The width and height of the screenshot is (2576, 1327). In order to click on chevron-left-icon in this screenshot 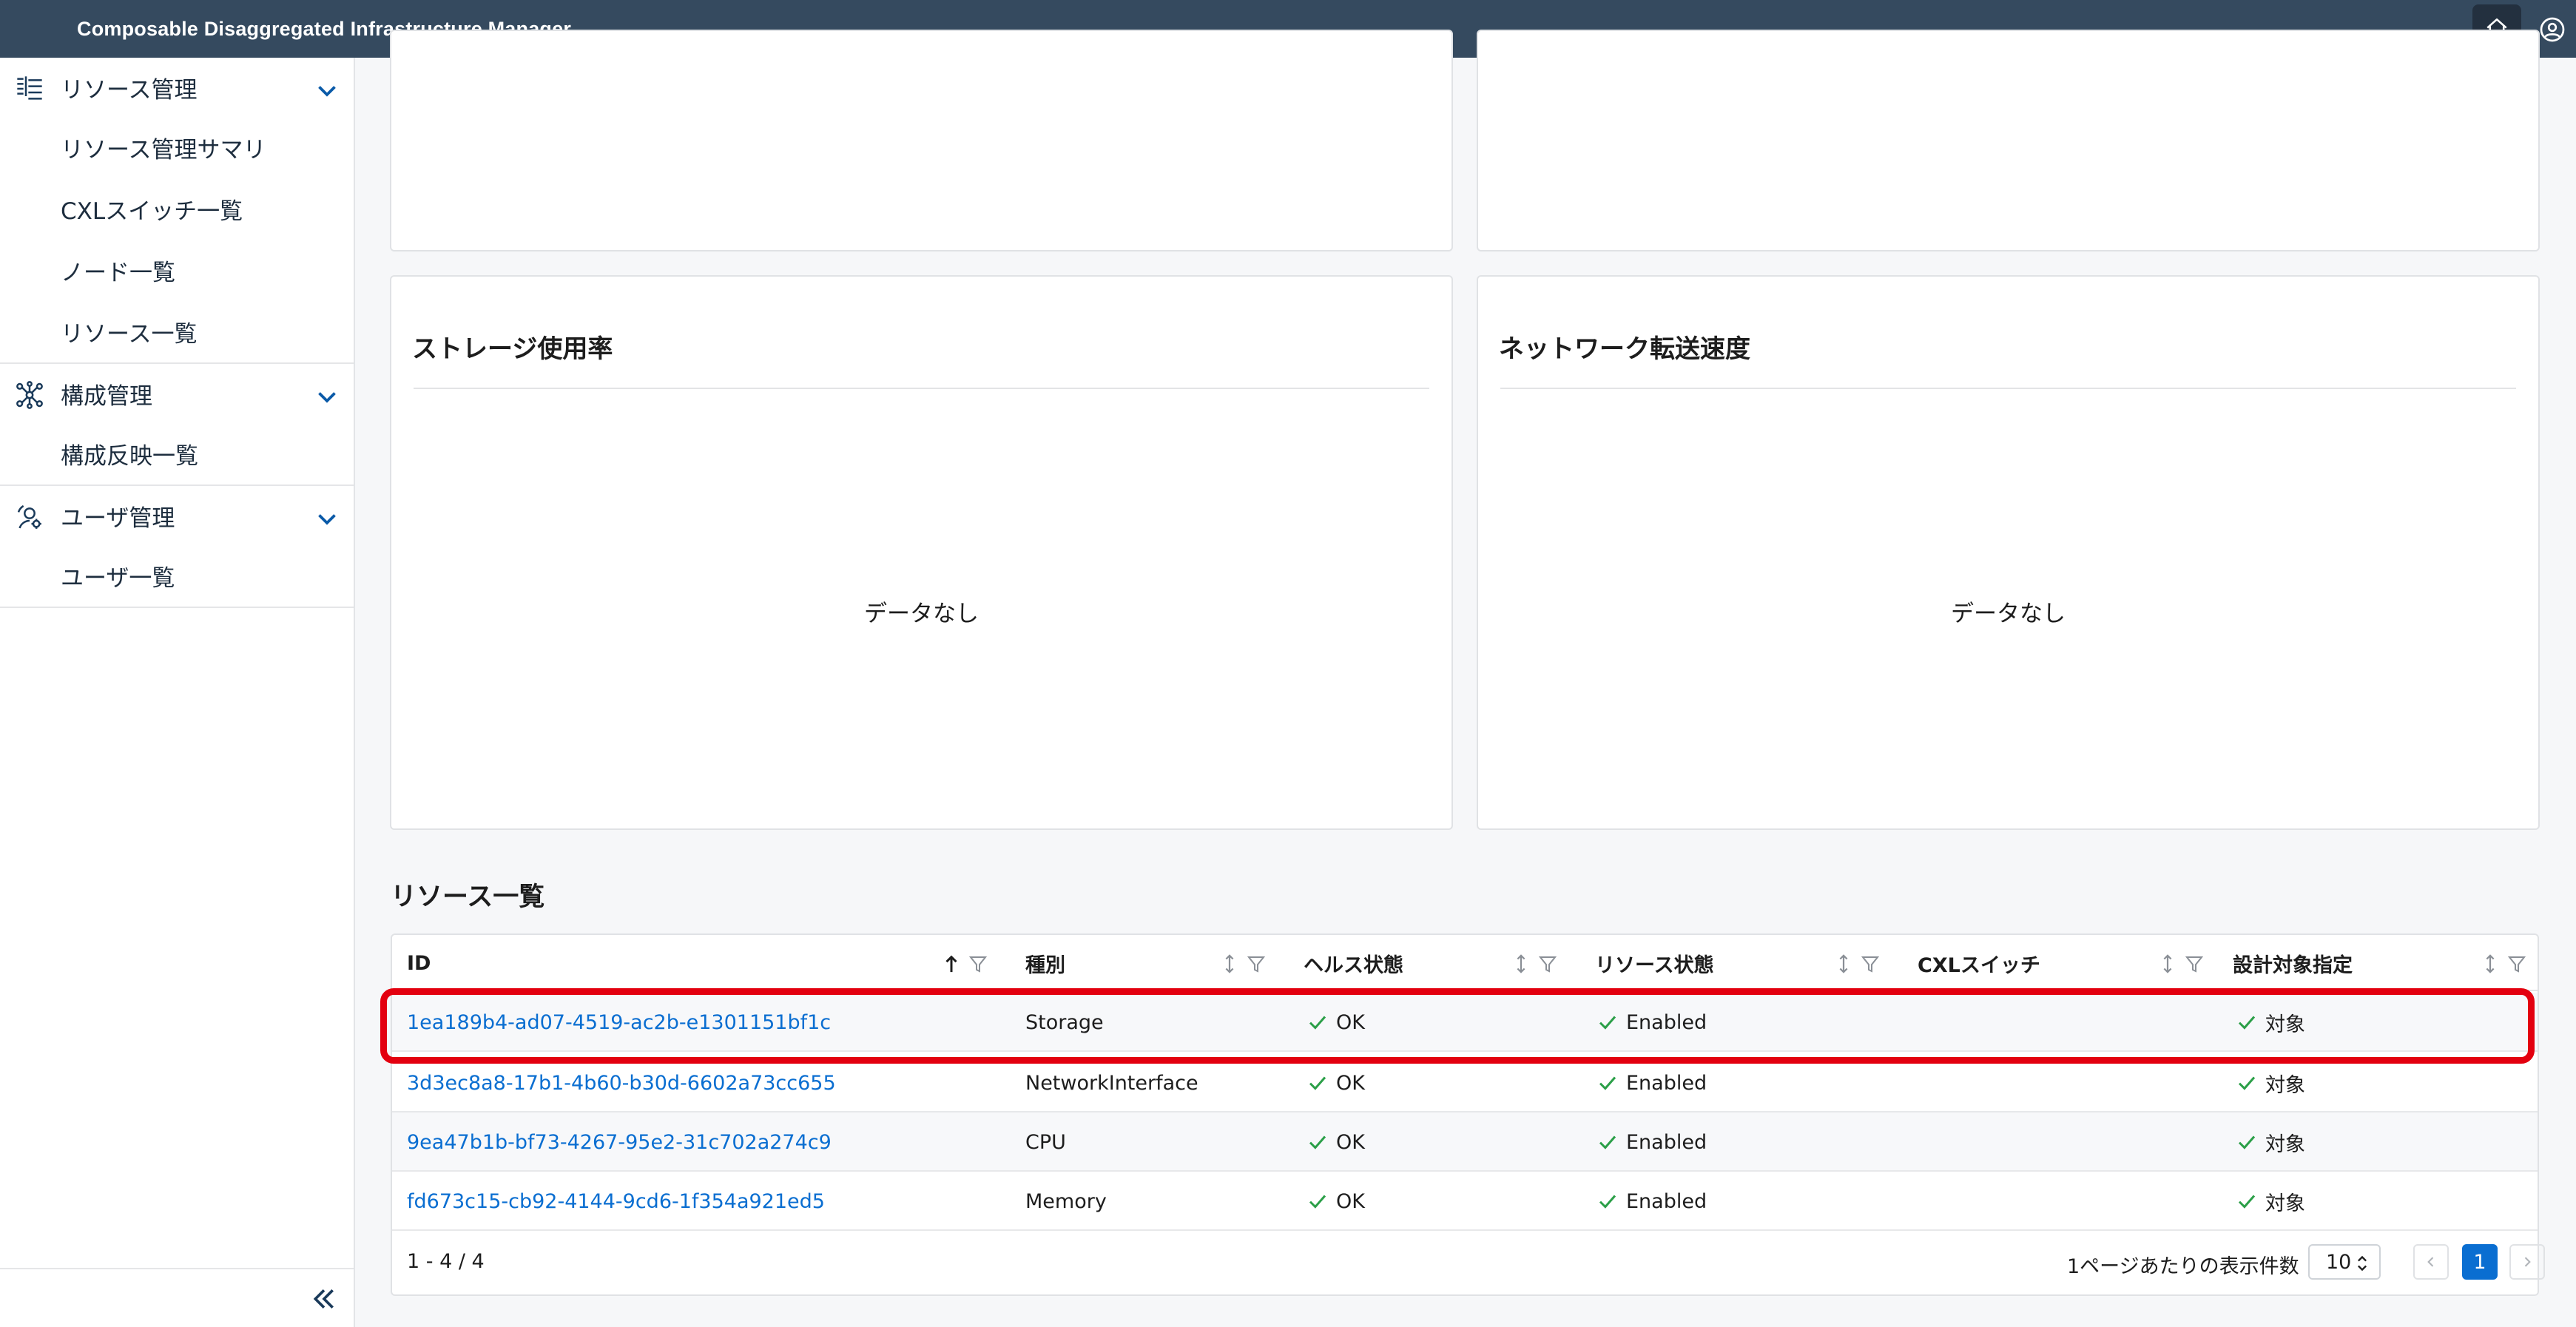, I will do `click(2430, 1262)`.